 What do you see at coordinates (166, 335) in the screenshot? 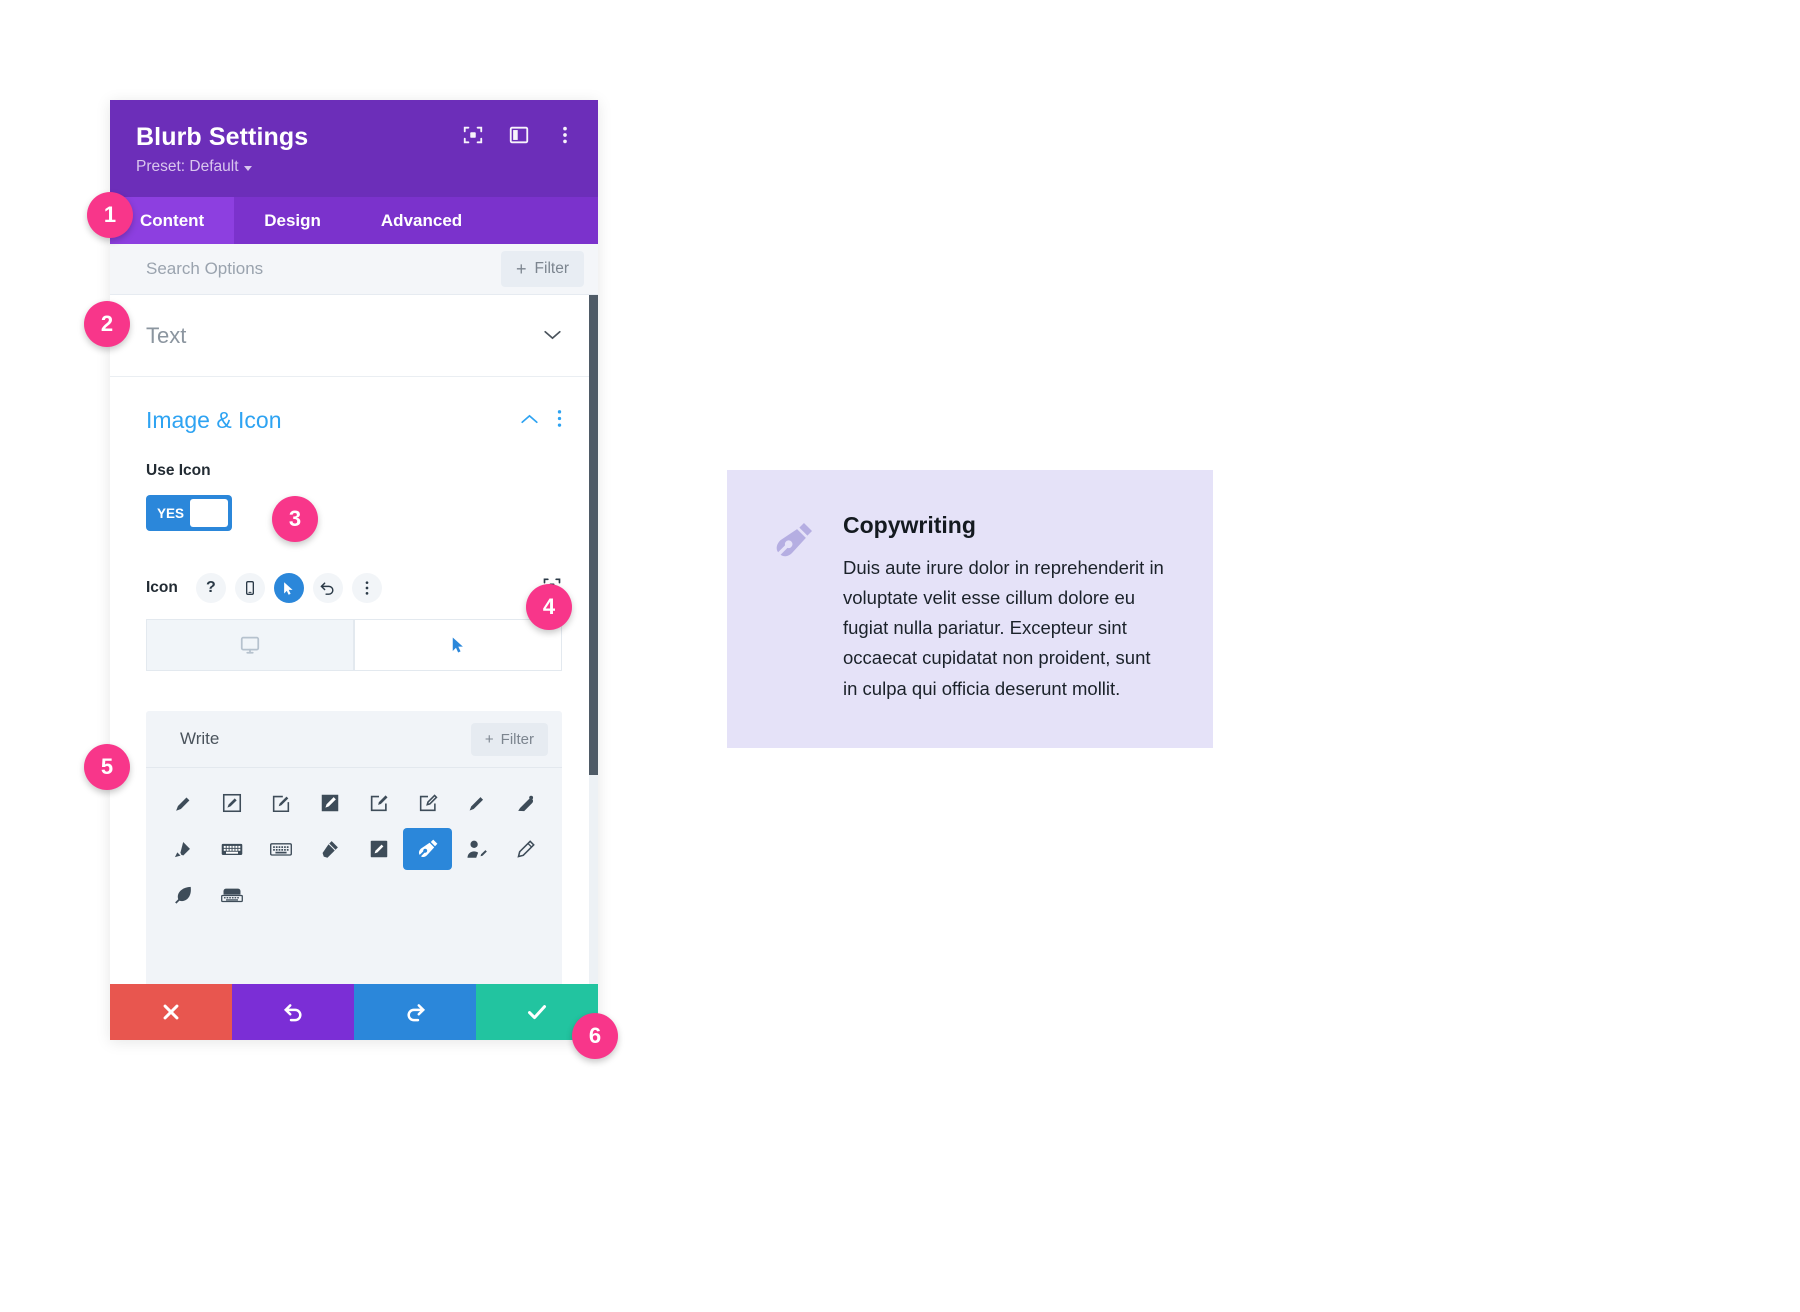
I see `section-row-text-label: Text` at bounding box center [166, 335].